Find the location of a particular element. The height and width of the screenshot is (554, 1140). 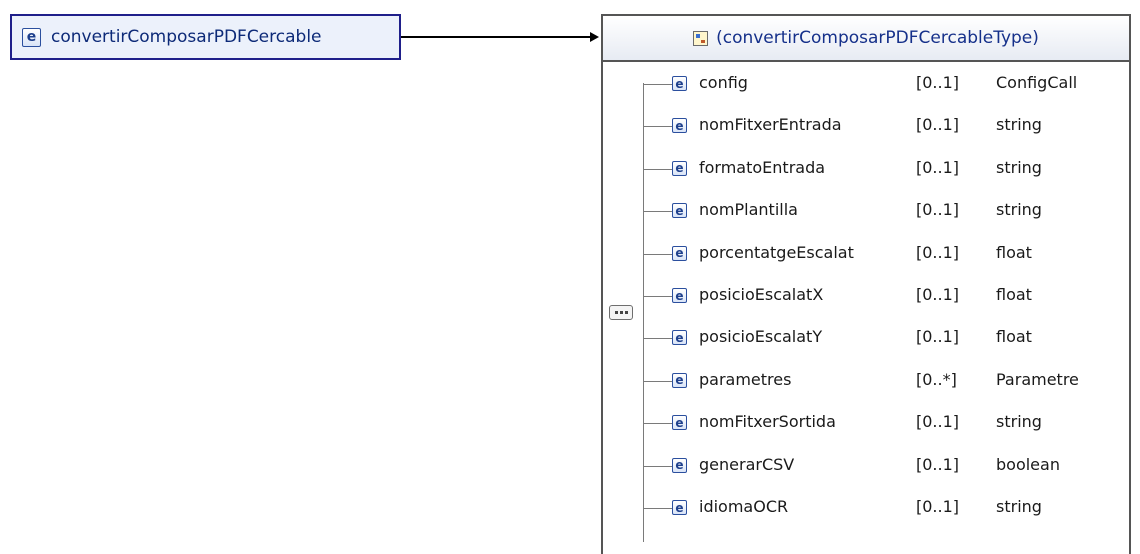

complex-type-title: (convertirComposarPDFCercableType) is located at coordinates (877, 38).